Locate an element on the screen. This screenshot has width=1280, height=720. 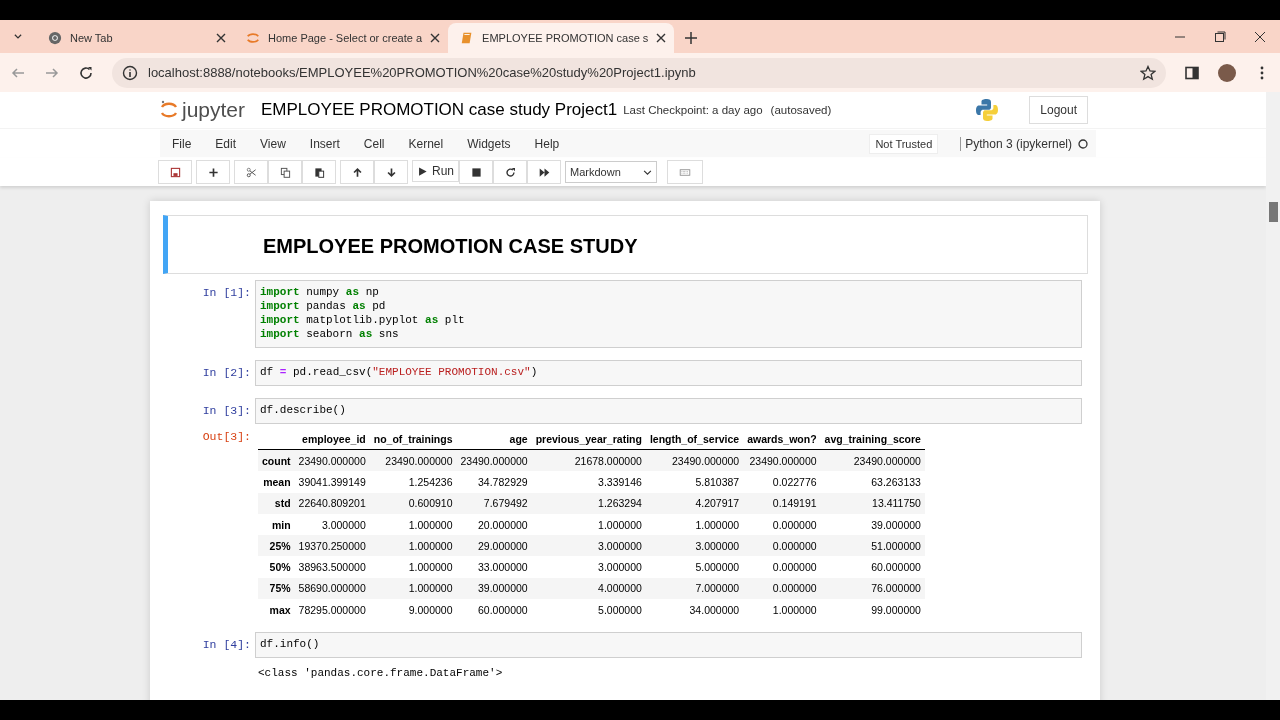
menu-item: Help is located at coordinates (547, 143).